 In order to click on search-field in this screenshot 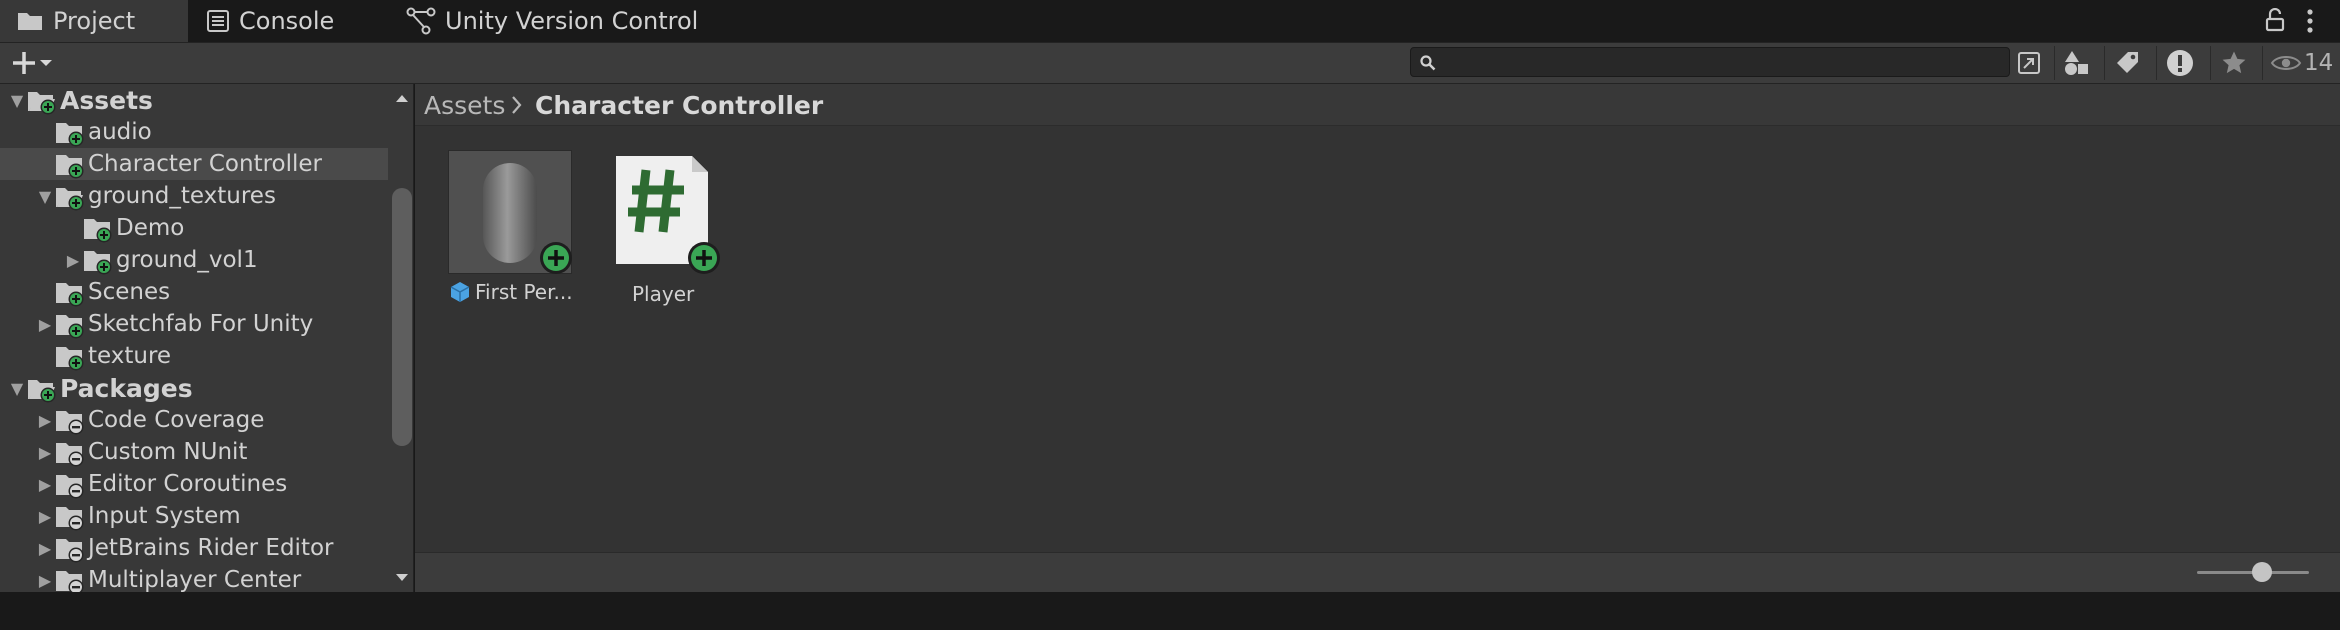, I will do `click(1710, 62)`.